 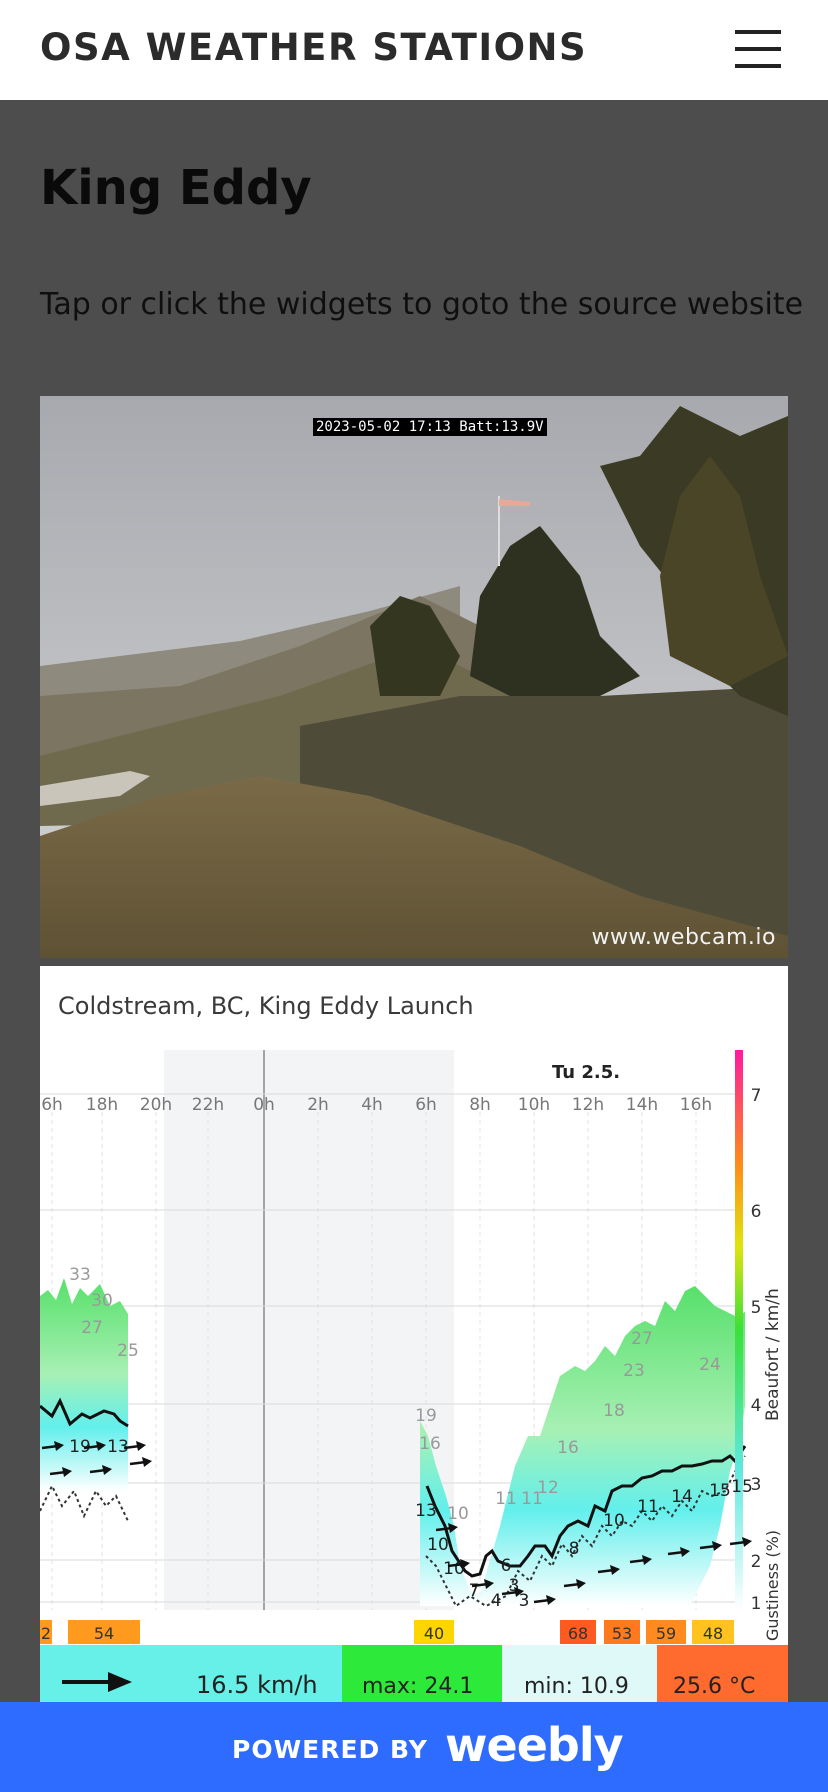 I want to click on gust-value-label: 19, so click(x=426, y=1416).